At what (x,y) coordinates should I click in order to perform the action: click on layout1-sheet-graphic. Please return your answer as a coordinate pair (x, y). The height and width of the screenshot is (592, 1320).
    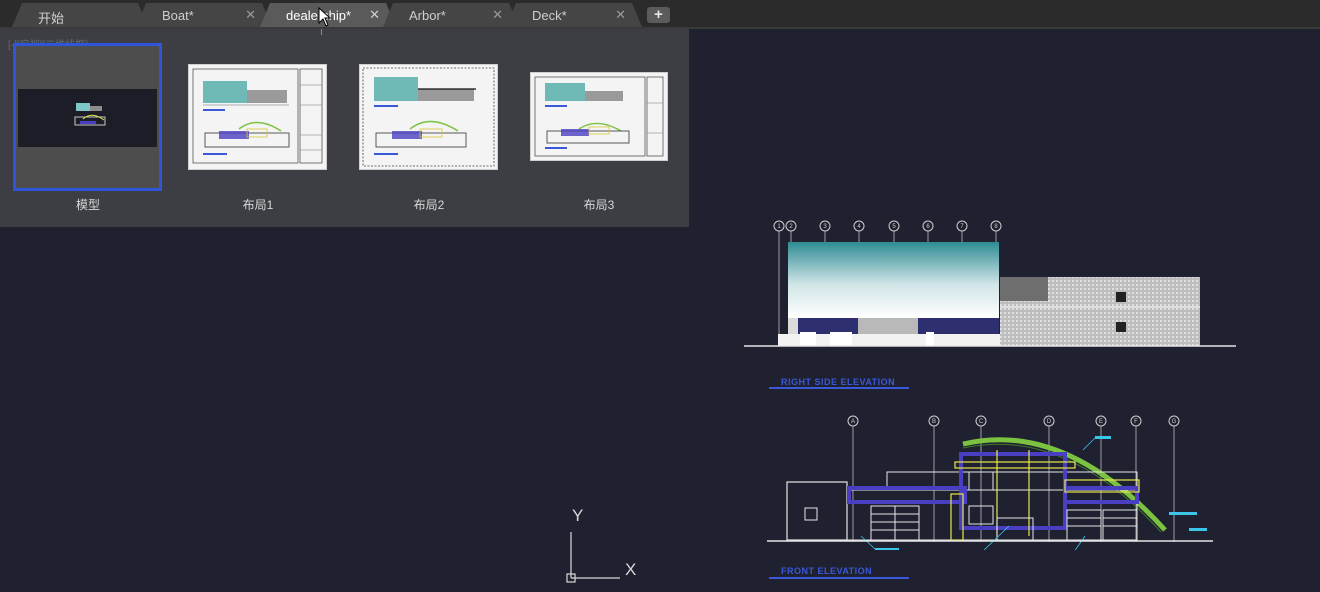
    Looking at the image, I should click on (257, 116).